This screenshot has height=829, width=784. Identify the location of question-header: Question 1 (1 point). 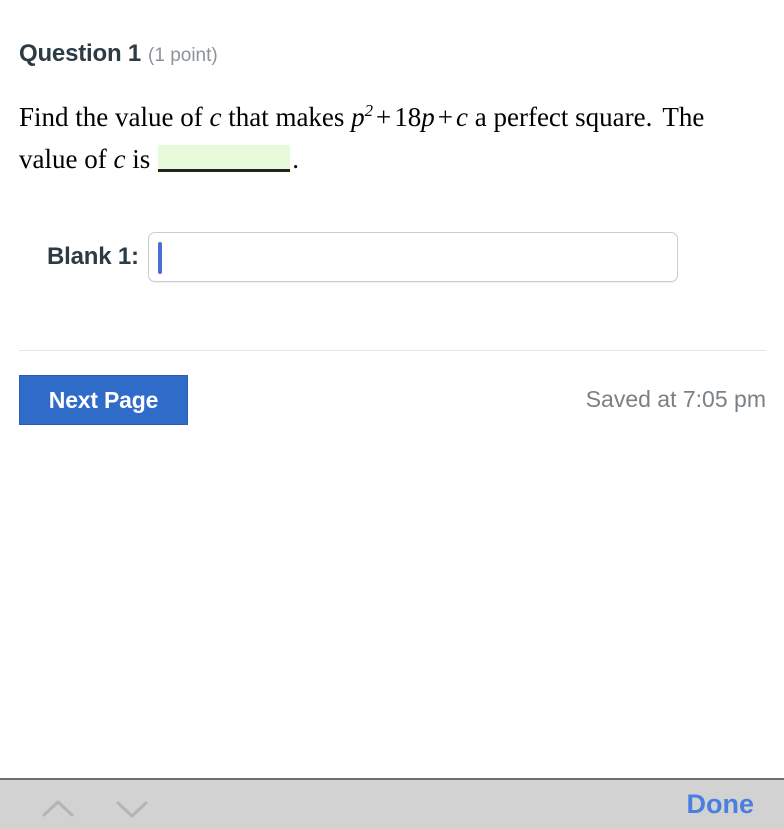
(118, 54).